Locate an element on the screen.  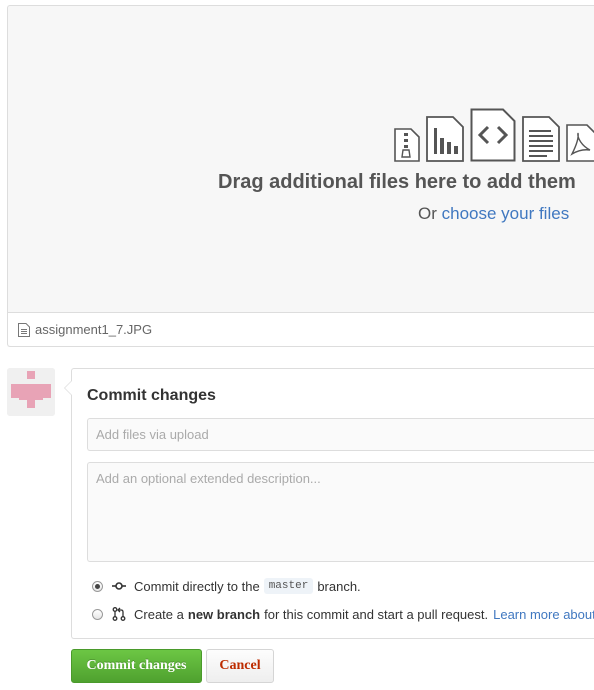
commit-direct-option: Commit directly to the master branch. is located at coordinates (226, 586).